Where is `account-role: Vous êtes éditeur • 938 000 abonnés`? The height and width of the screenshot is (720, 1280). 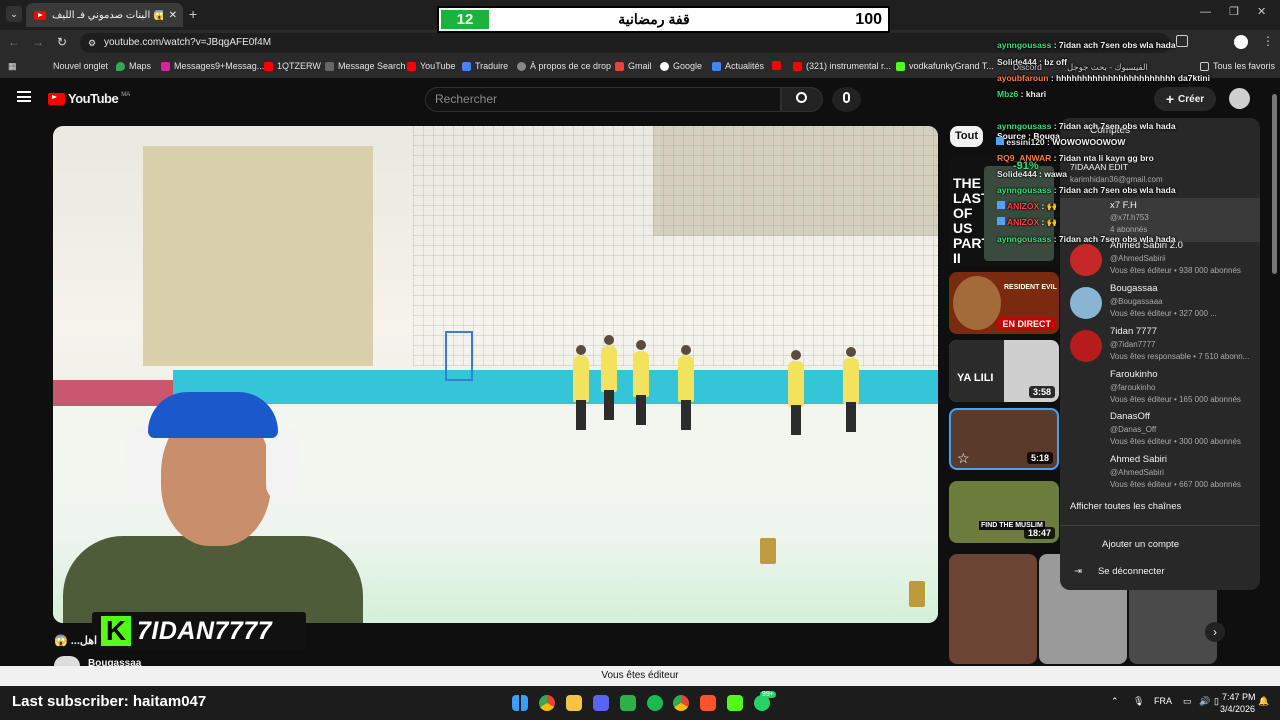
account-role: Vous êtes éditeur • 938 000 abonnés is located at coordinates (1175, 270).